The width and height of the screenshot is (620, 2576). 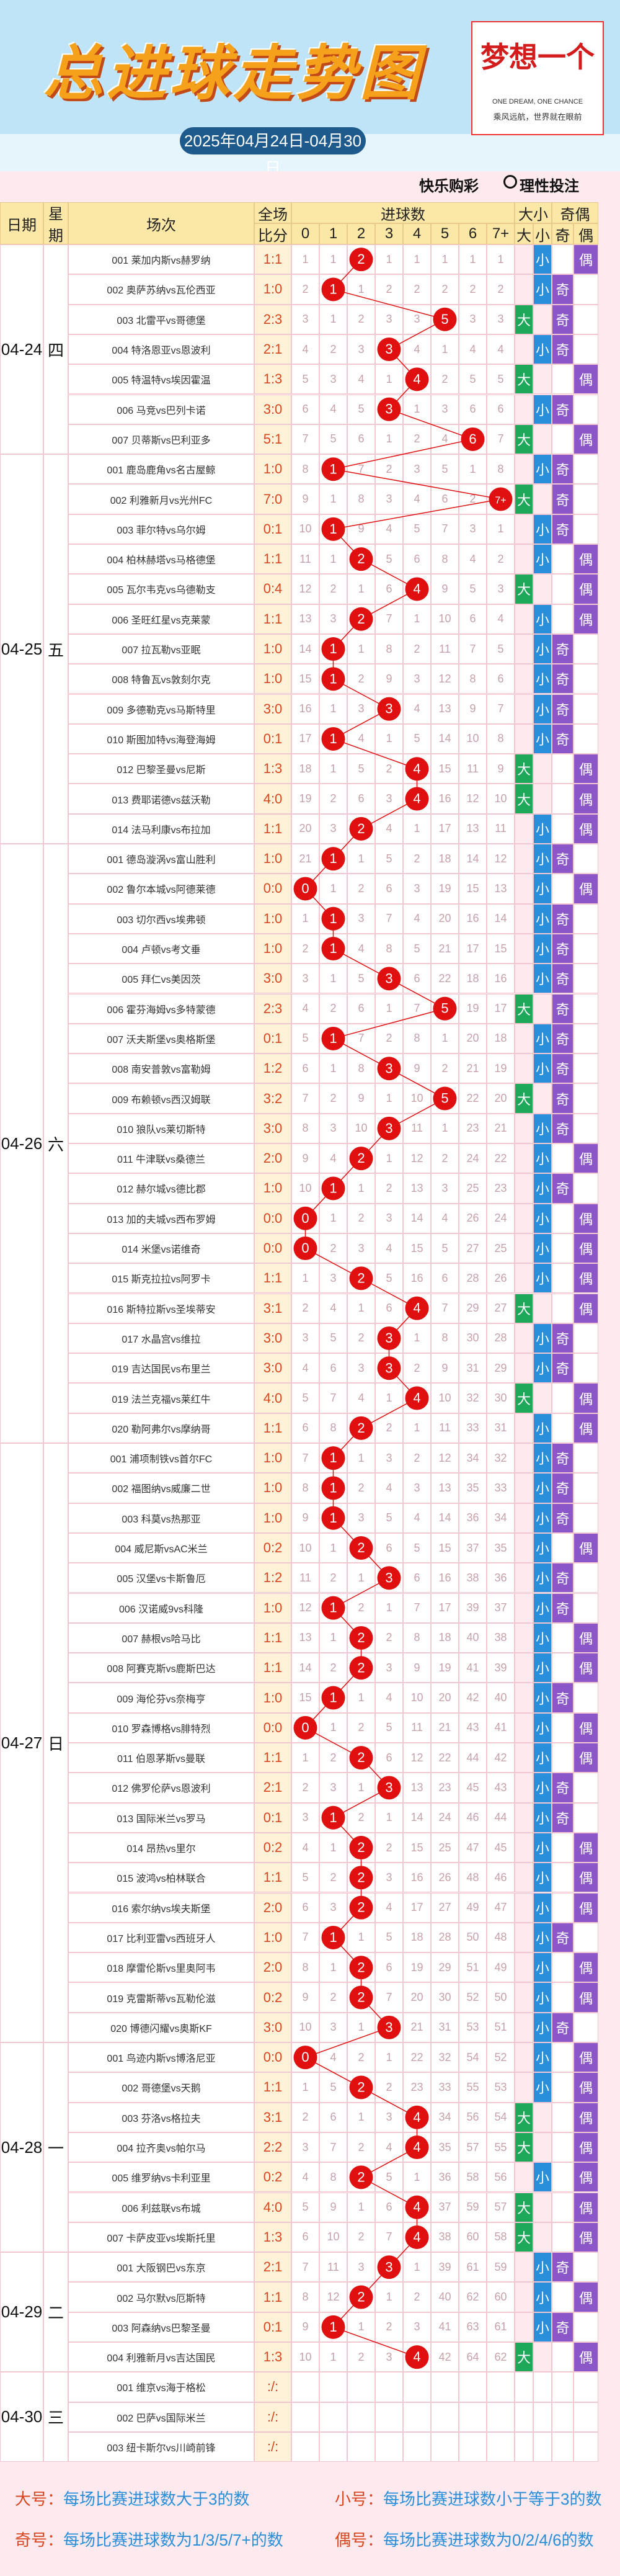 What do you see at coordinates (161, 1637) in the screenshot?
I see `match-name: 007 赫根vs哈马比` at bounding box center [161, 1637].